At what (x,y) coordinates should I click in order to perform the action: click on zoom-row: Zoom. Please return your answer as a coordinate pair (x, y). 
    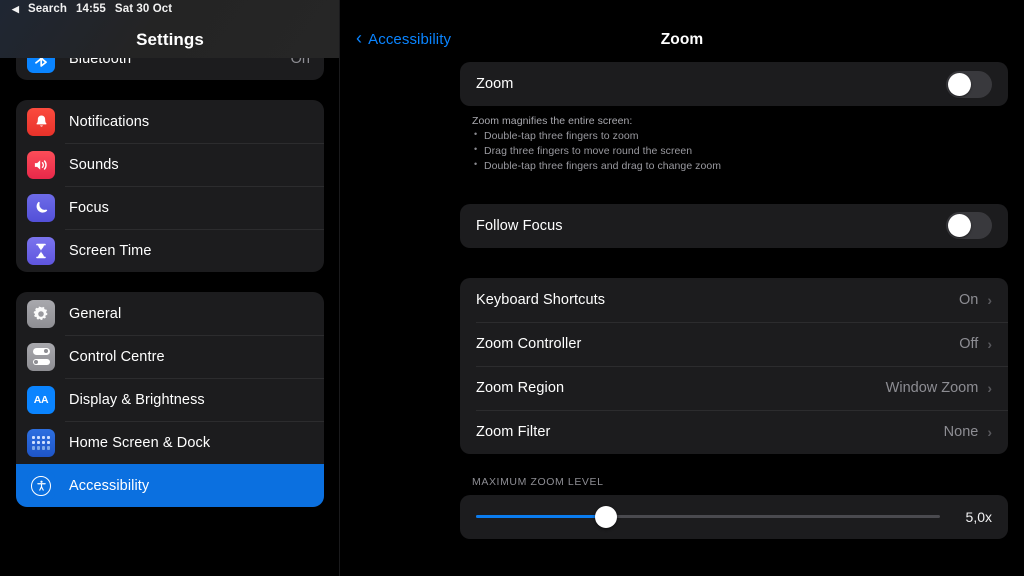
    Looking at the image, I should click on (734, 84).